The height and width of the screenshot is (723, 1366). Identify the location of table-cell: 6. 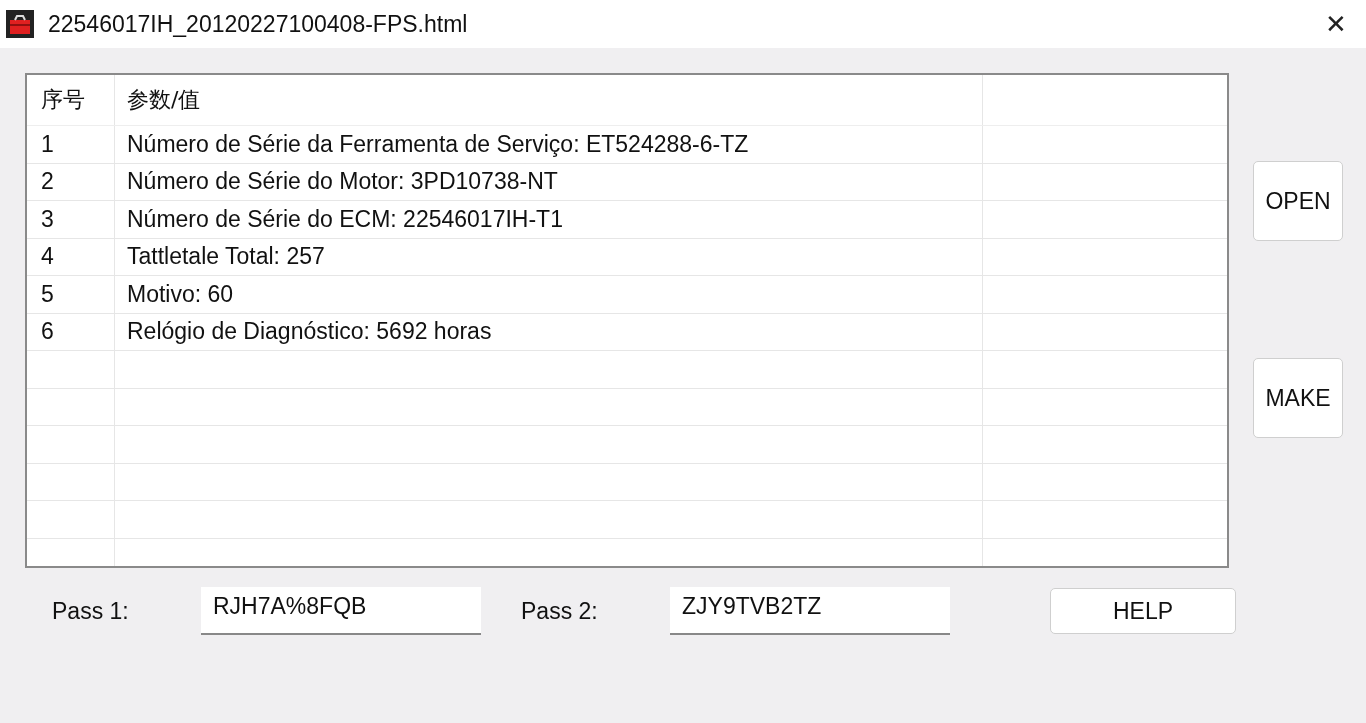
(71, 331).